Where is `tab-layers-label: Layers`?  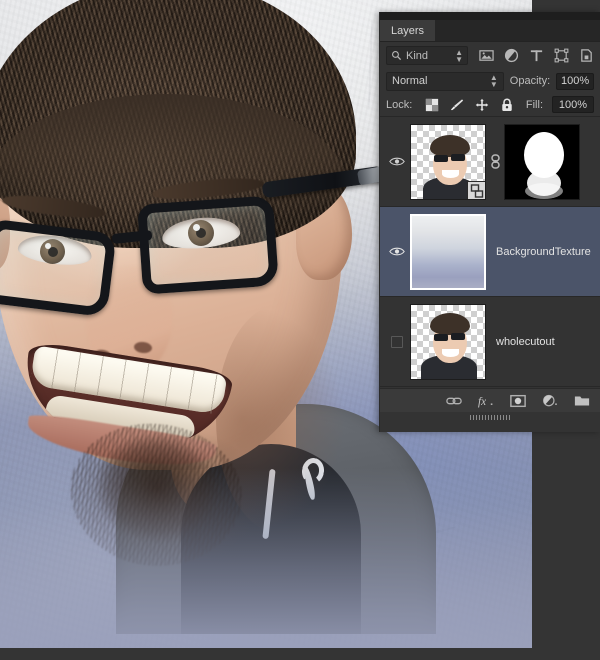
tab-layers-label: Layers is located at coordinates (408, 30).